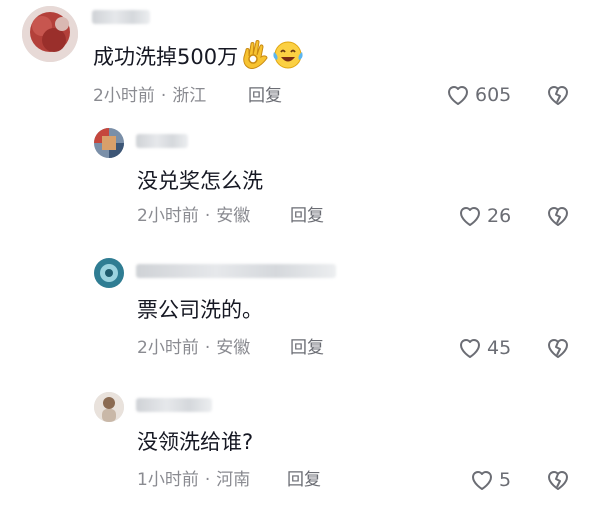 Image resolution: width=600 pixels, height=521 pixels. I want to click on comment-time: 1小时前, so click(168, 480).